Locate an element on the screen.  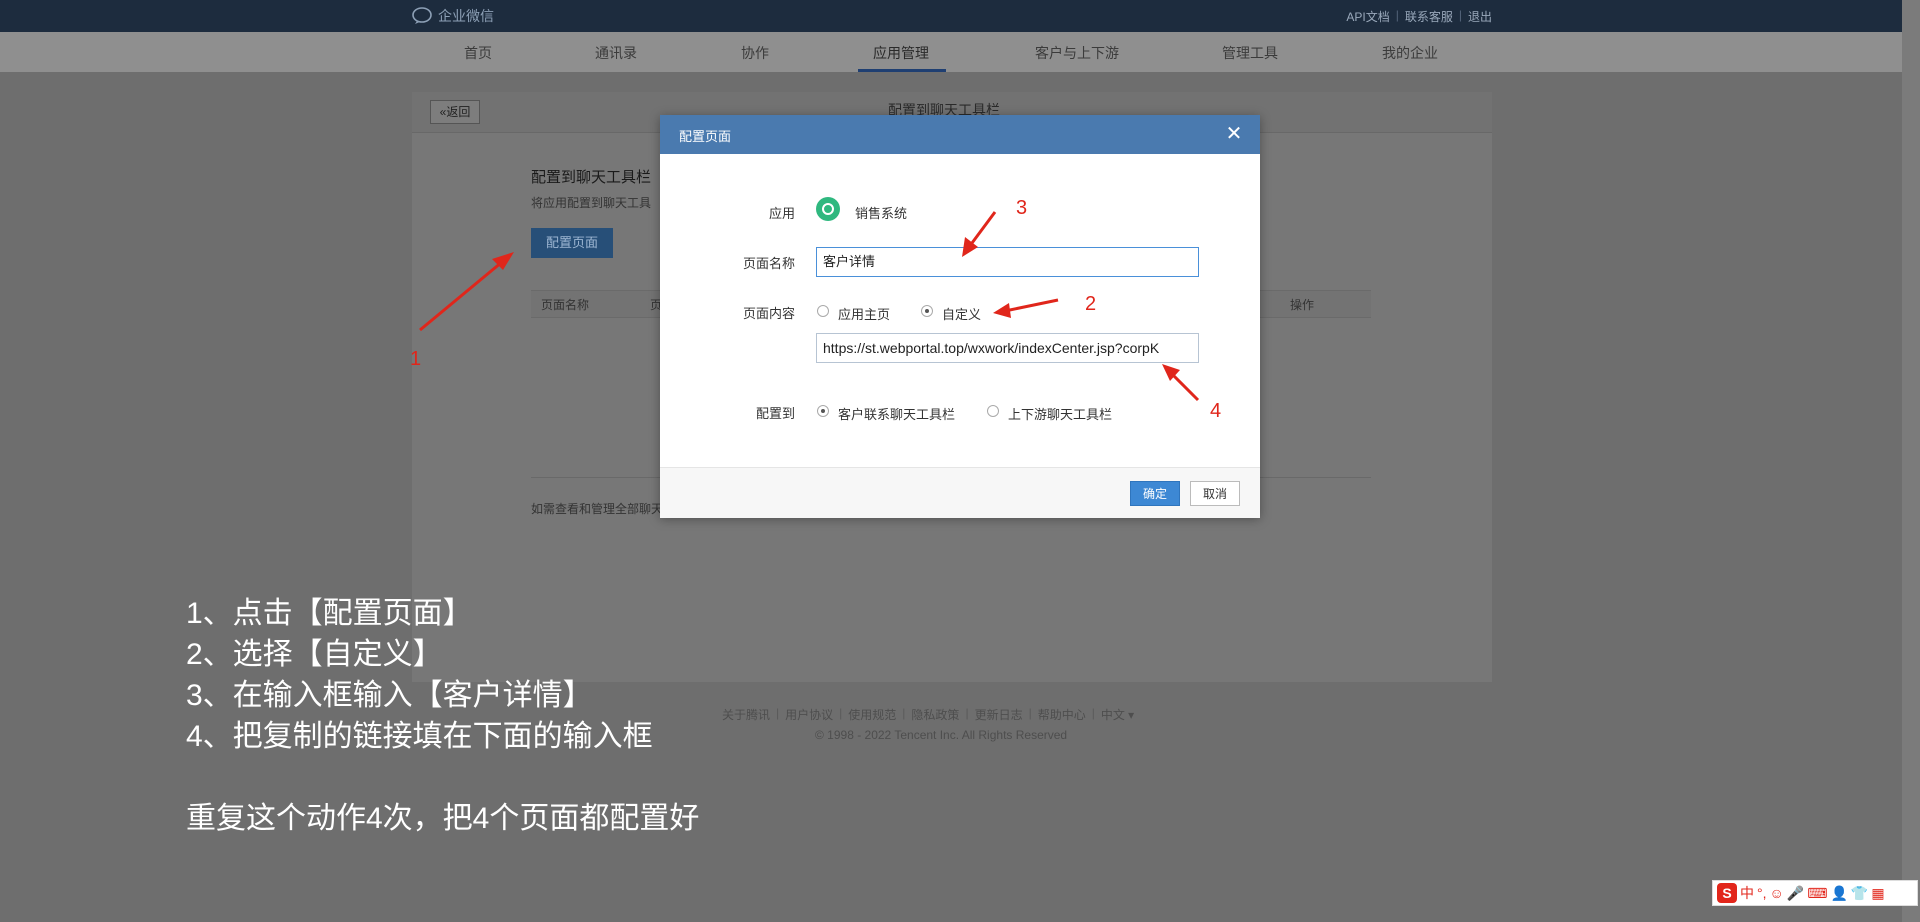
instruction-line: 3、在输入框输入【客户详情】 is located at coordinates (389, 695).